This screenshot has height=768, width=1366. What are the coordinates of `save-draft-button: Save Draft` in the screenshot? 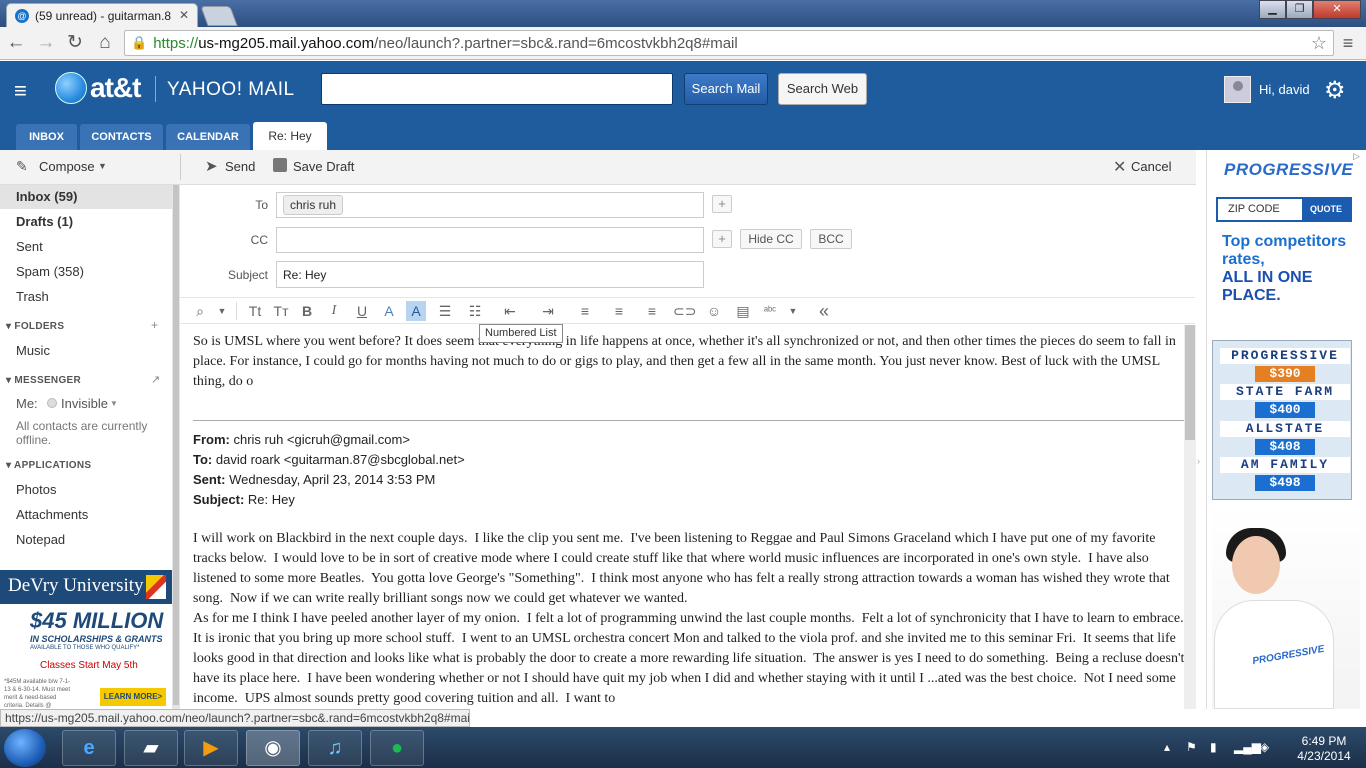 It's located at (323, 166).